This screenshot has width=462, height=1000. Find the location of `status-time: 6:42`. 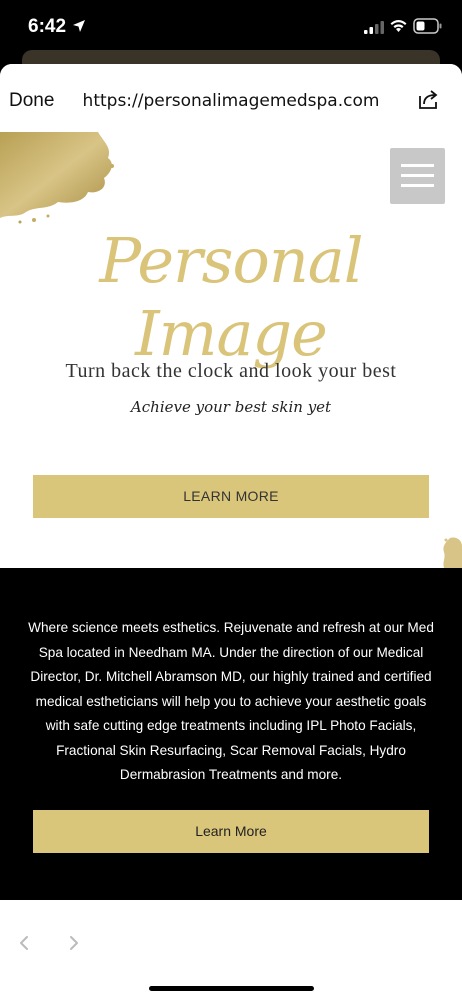

status-time: 6:42 is located at coordinates (47, 26).